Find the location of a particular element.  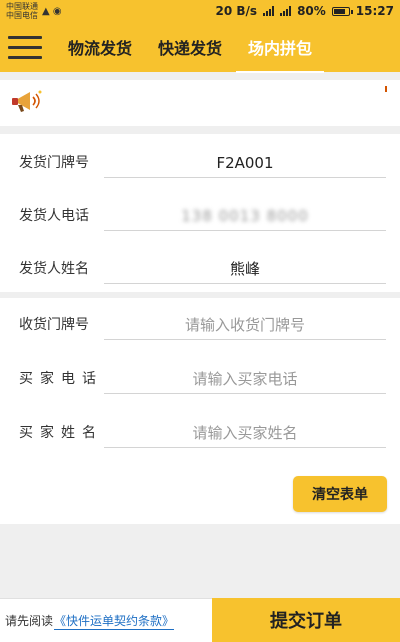

clear-form-button: 清空表单 is located at coordinates (340, 494).